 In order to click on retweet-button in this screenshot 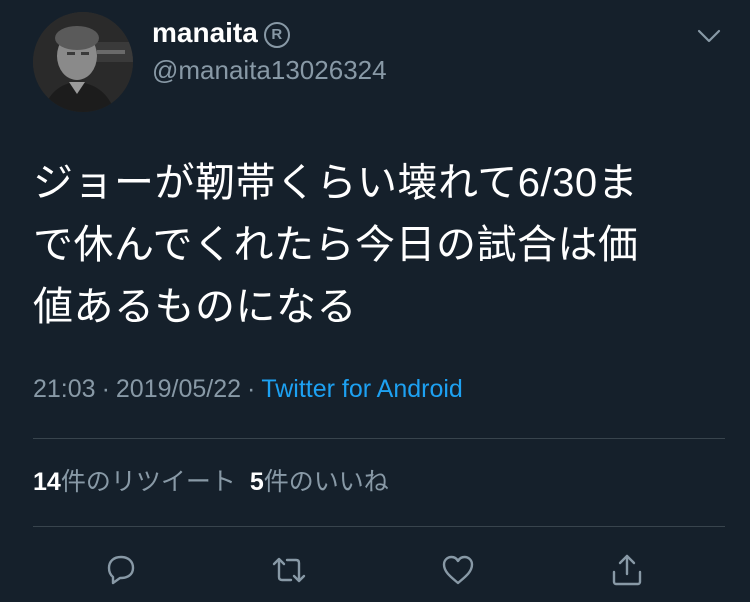, I will do `click(289, 570)`.